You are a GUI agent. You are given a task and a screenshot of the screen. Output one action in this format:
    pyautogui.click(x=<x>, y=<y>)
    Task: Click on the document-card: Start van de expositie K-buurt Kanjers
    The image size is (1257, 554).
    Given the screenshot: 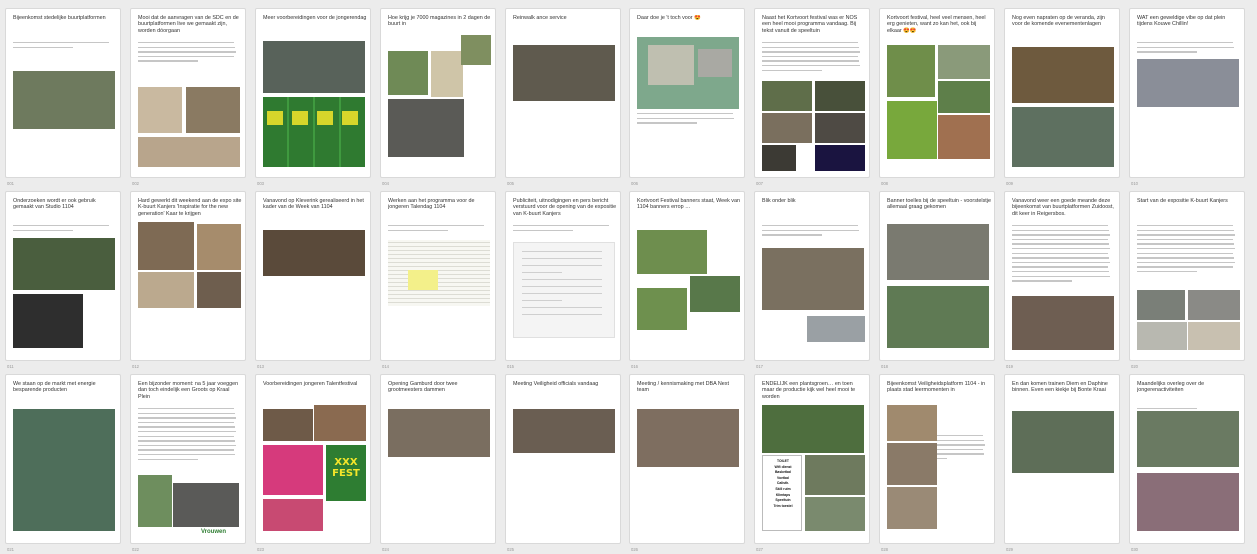 What is the action you would take?
    pyautogui.click(x=1187, y=276)
    